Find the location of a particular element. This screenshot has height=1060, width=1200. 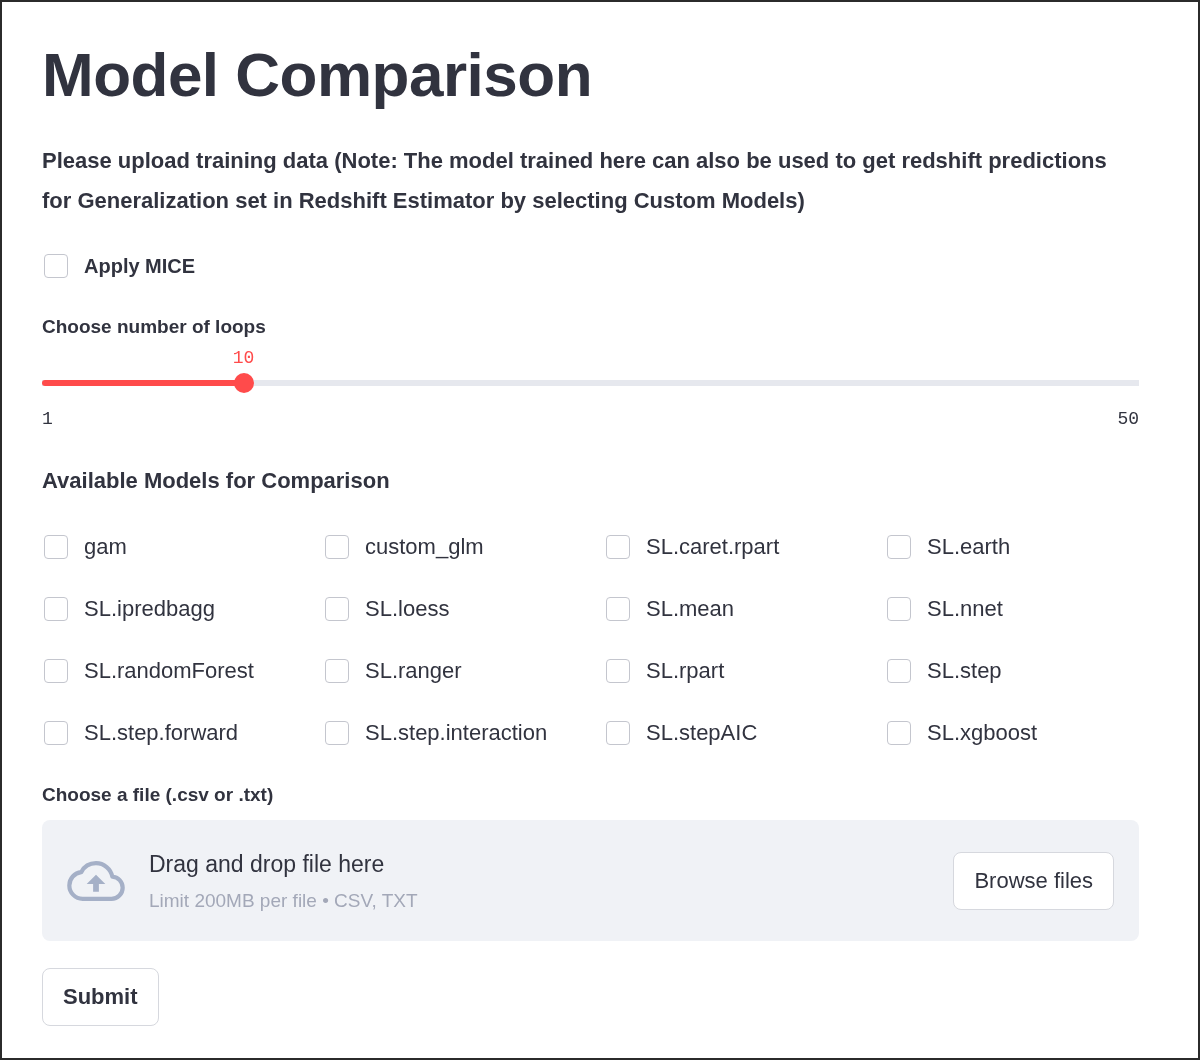

checkbox-label: SL.step.interaction is located at coordinates (456, 733).